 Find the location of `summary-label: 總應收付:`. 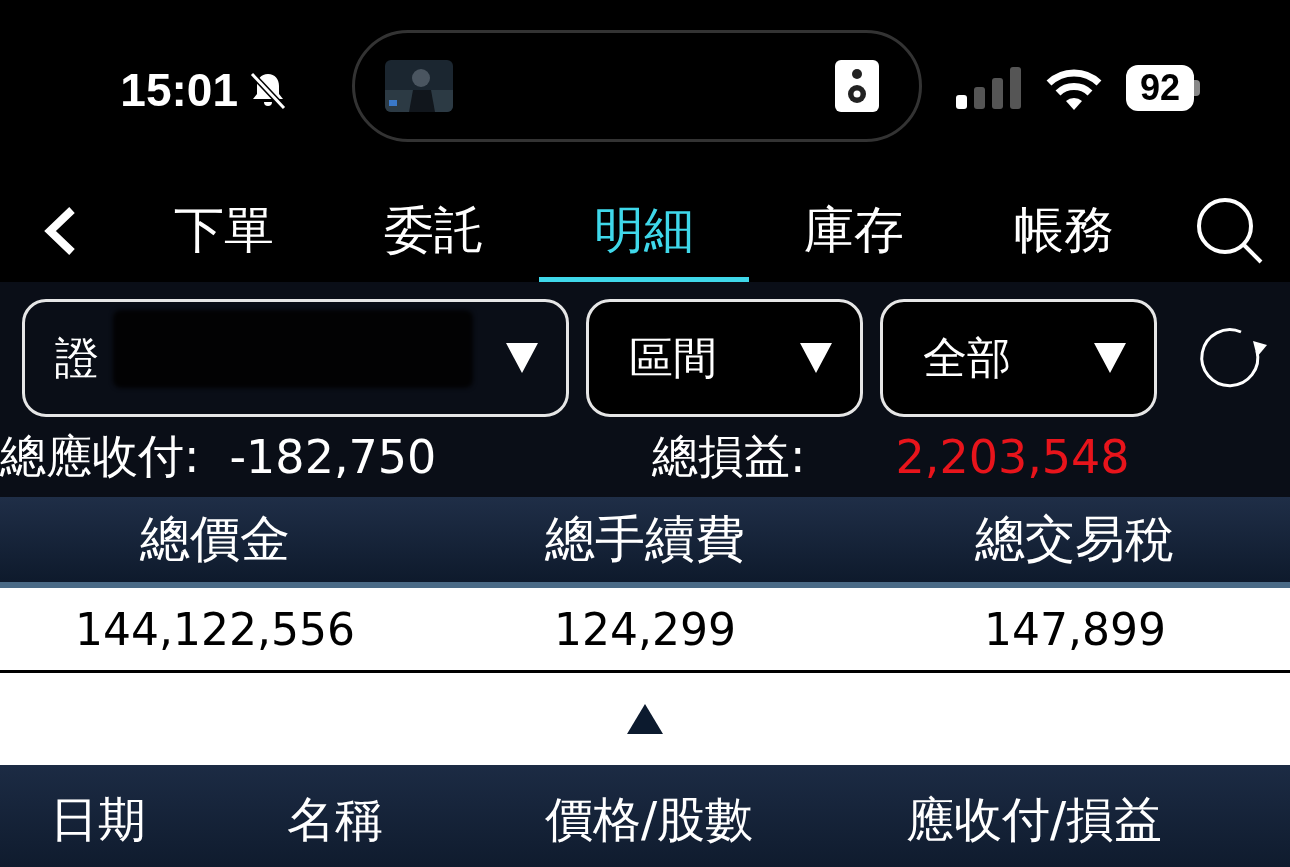

summary-label: 總應收付: is located at coordinates (100, 456).